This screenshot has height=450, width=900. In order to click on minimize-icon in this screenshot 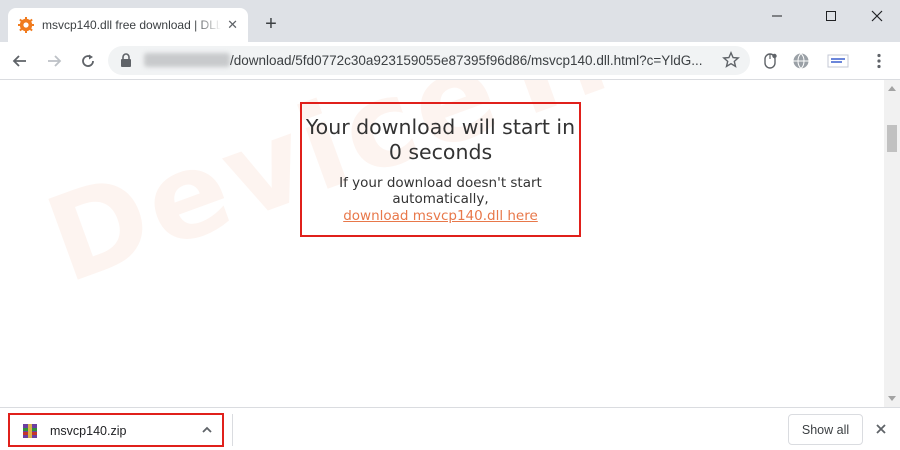, I will do `click(777, 16)`.